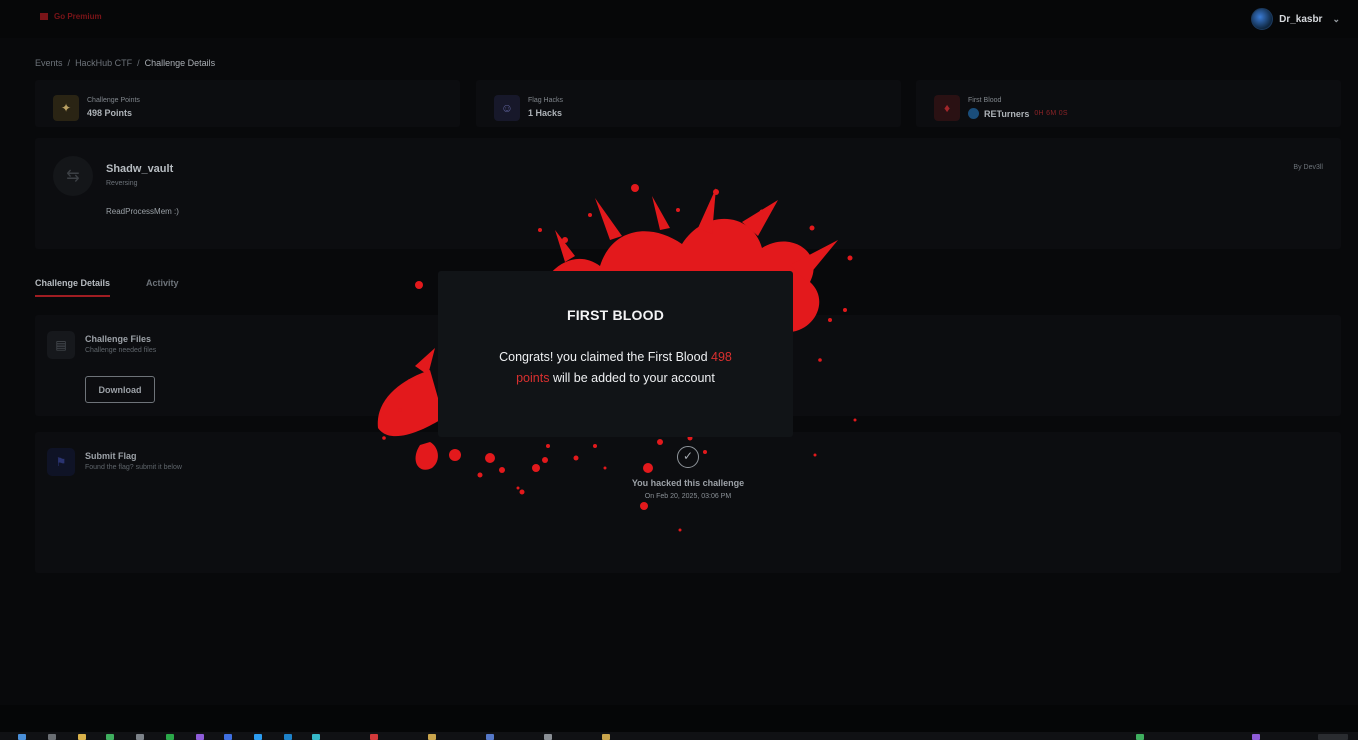 This screenshot has height=740, width=1358. Describe the element at coordinates (133, 467) in the screenshot. I see `flag-subtitle: Found the flag? submit it below` at that location.